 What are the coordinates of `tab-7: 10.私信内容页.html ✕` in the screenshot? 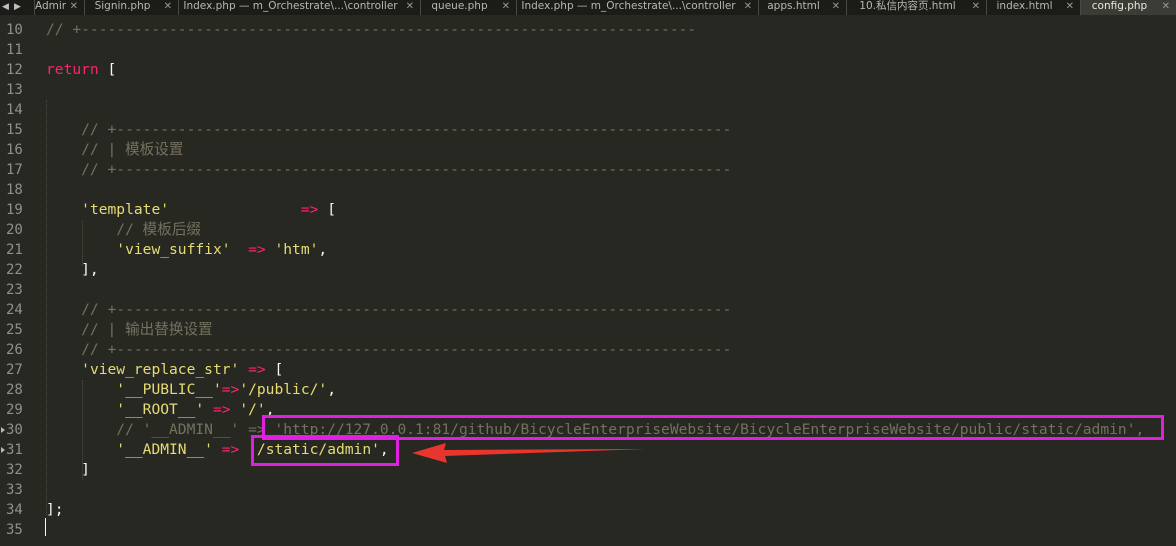 It's located at (916, 7).